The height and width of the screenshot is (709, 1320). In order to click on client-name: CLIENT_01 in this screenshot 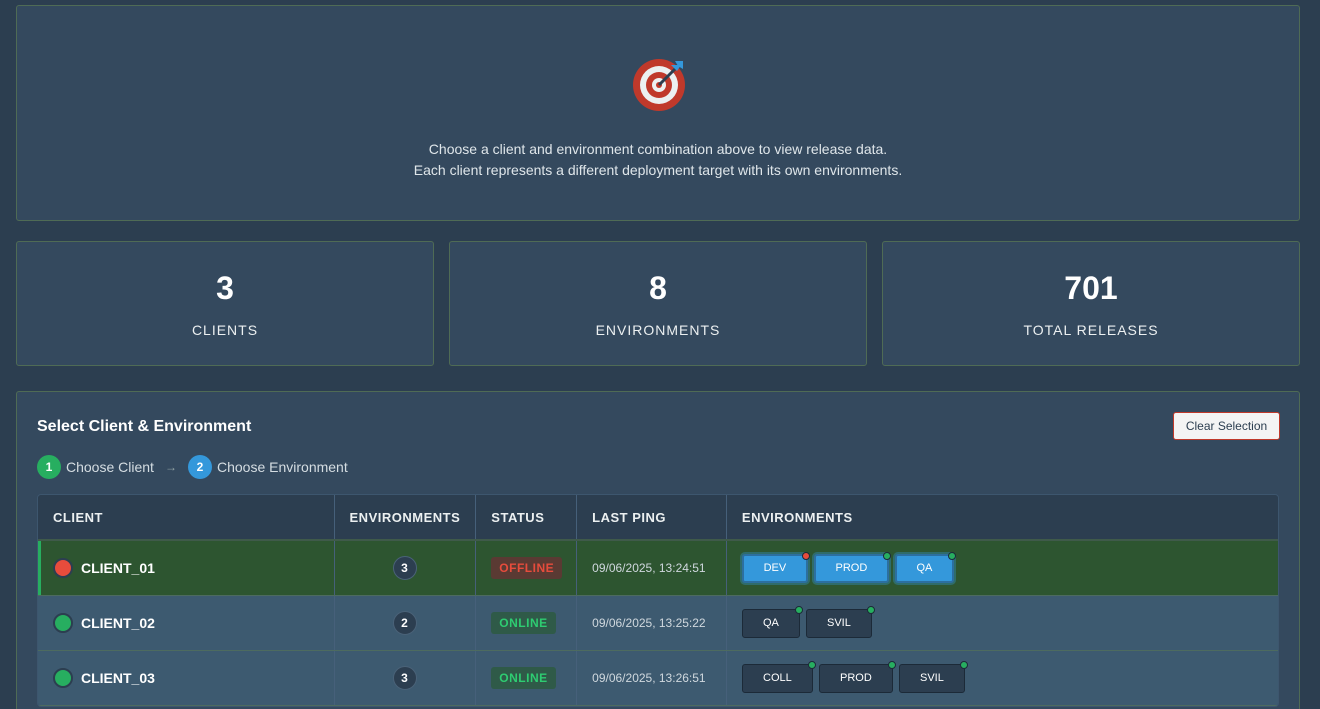, I will do `click(118, 568)`.